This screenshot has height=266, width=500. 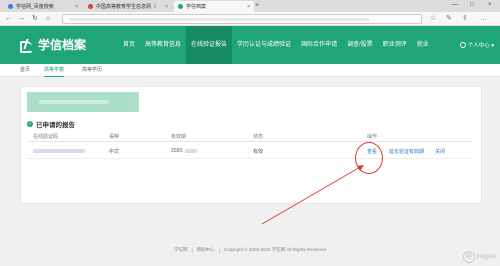 I want to click on tab-label: 学信档案, so click(x=196, y=7).